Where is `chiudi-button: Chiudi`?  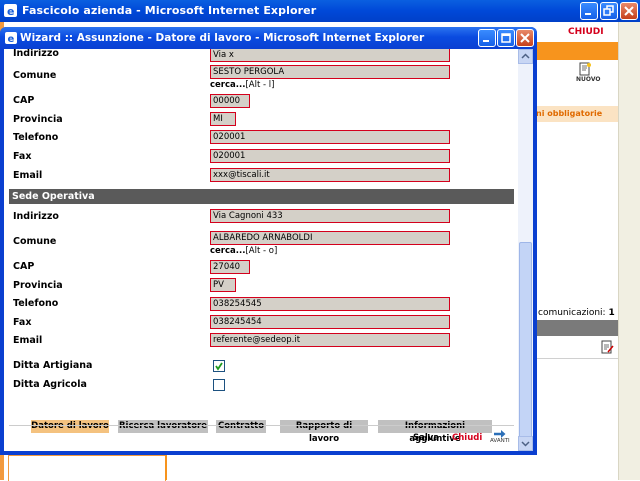
chiudi-button: Chiudi is located at coordinates (467, 438).